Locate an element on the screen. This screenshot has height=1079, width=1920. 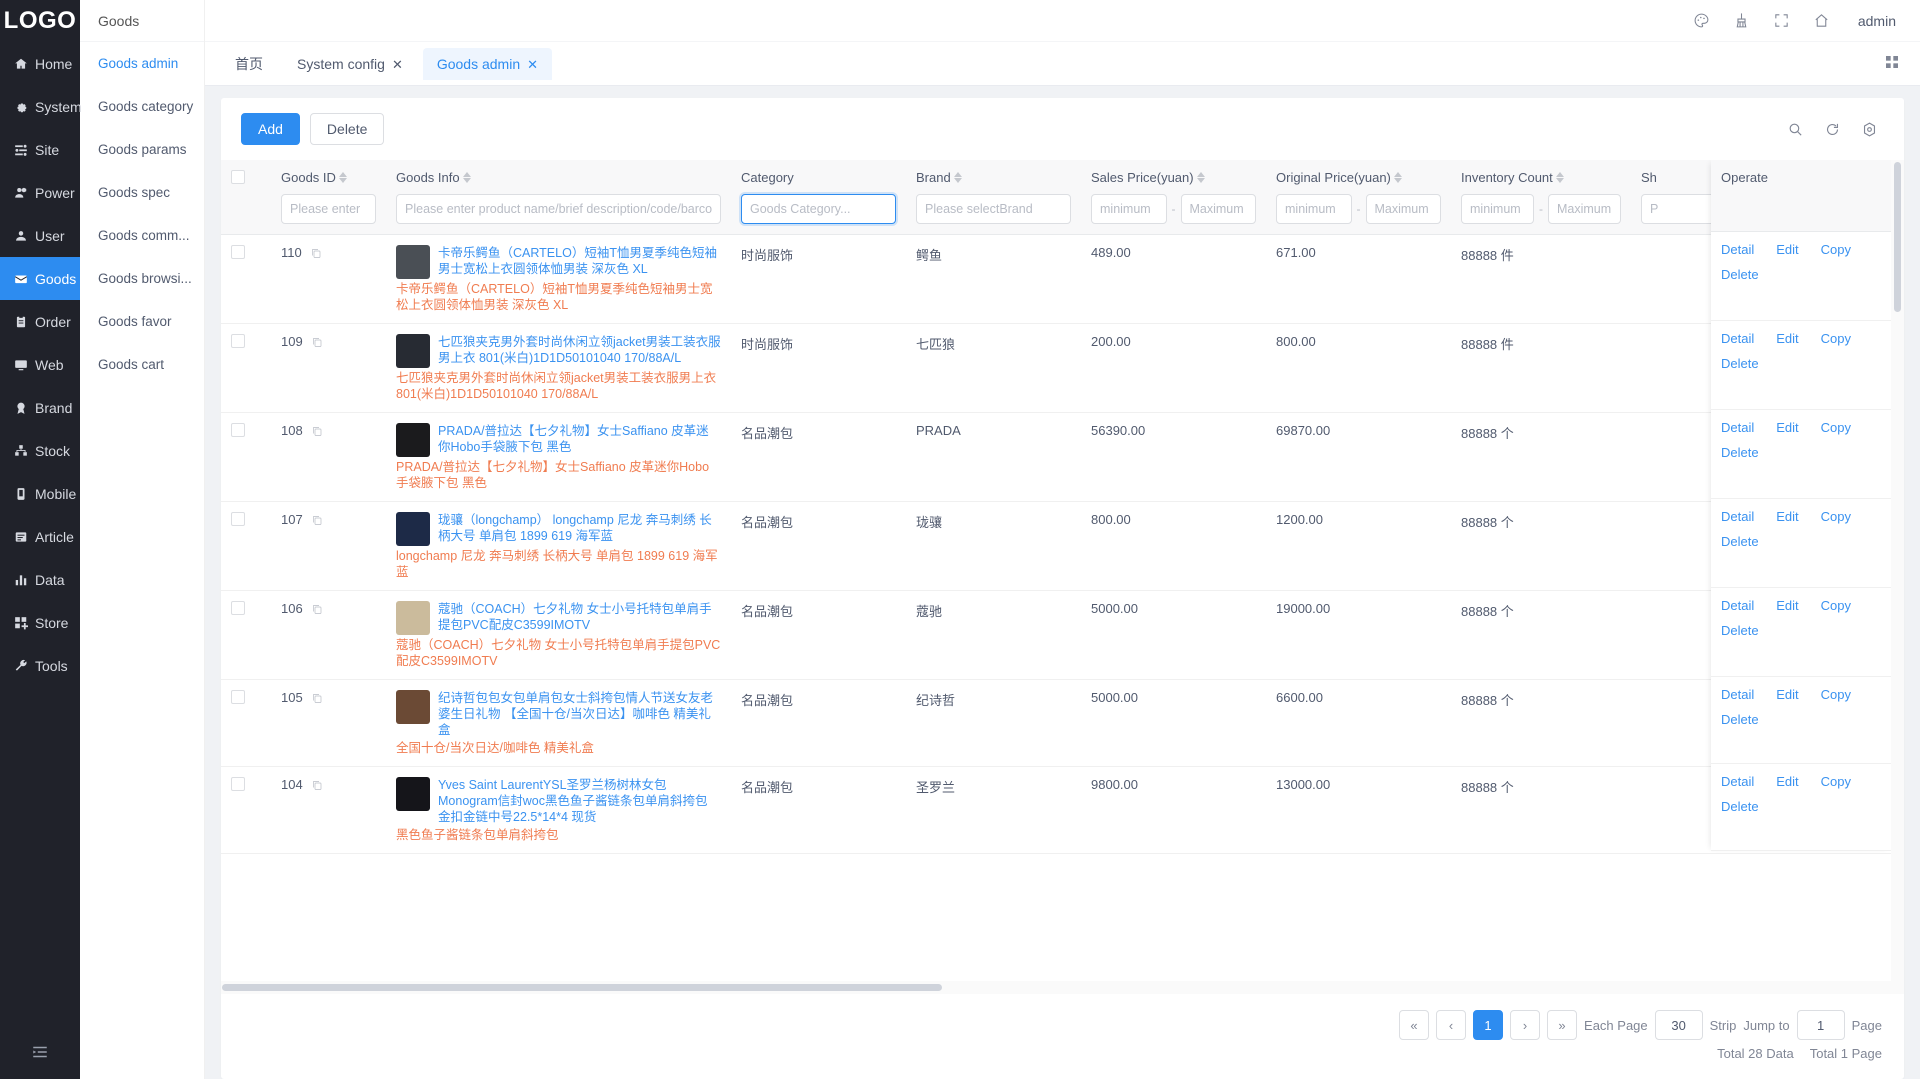
app-logo: LOGO is located at coordinates (40, 21).